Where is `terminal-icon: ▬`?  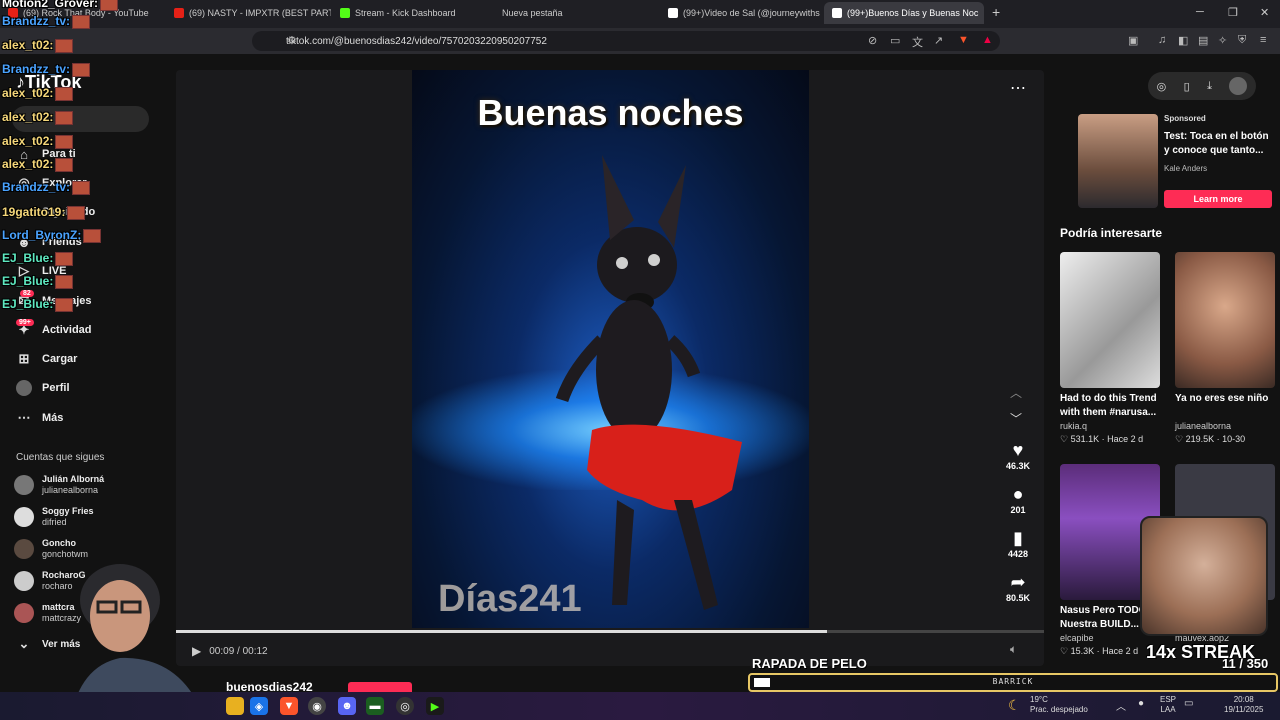
terminal-icon: ▬ is located at coordinates (375, 706).